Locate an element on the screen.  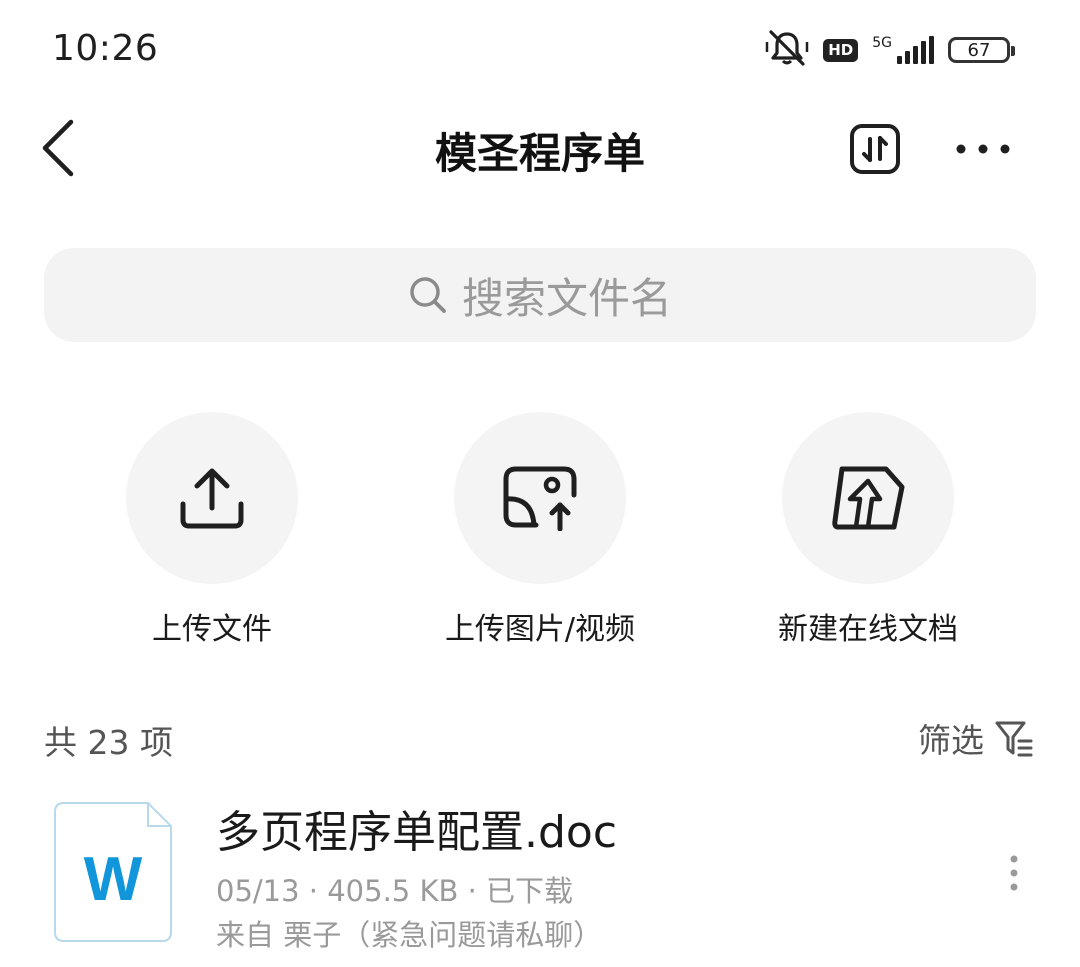
new-doc-icon is located at coordinates (868, 498).